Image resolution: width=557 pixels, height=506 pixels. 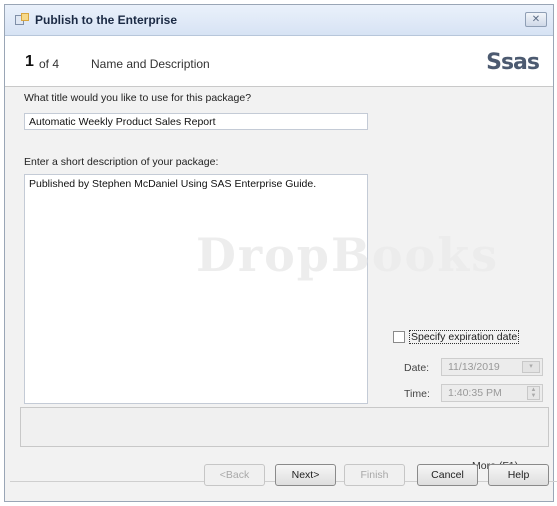 I want to click on expiration-checkbox-label: Specify expiration date, so click(x=464, y=337).